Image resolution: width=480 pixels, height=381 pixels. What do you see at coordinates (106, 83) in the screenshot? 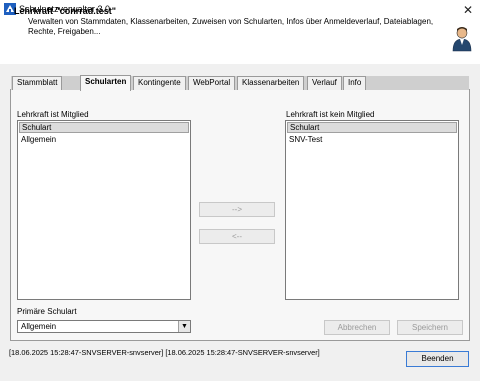
I see `tab-schularten: Schularten` at bounding box center [106, 83].